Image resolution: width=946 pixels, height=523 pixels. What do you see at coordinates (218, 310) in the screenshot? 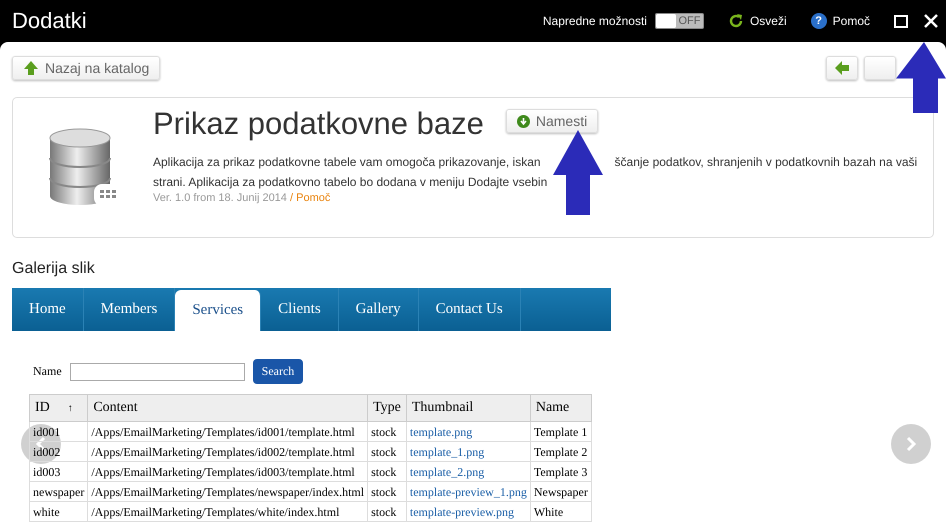
I see `nav-tab: Services` at bounding box center [218, 310].